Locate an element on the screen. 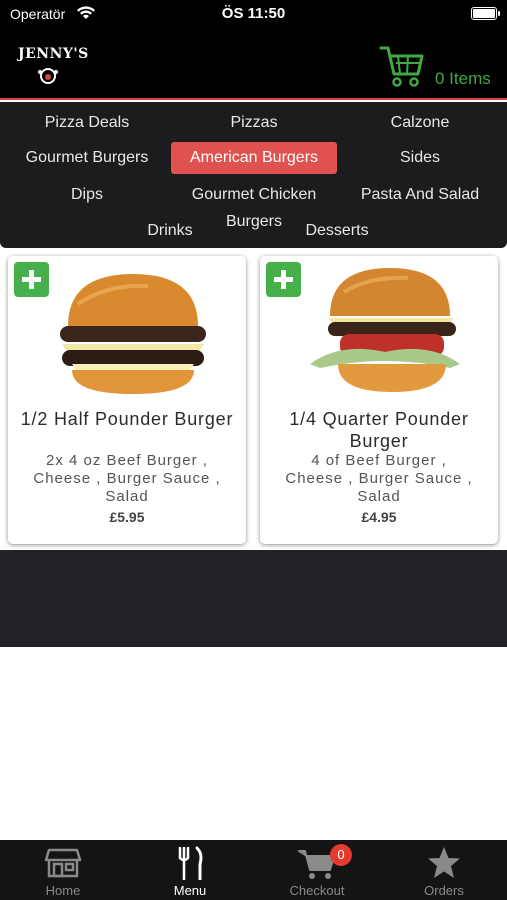 The height and width of the screenshot is (900, 507). category-dips: Dips is located at coordinates (87, 195).